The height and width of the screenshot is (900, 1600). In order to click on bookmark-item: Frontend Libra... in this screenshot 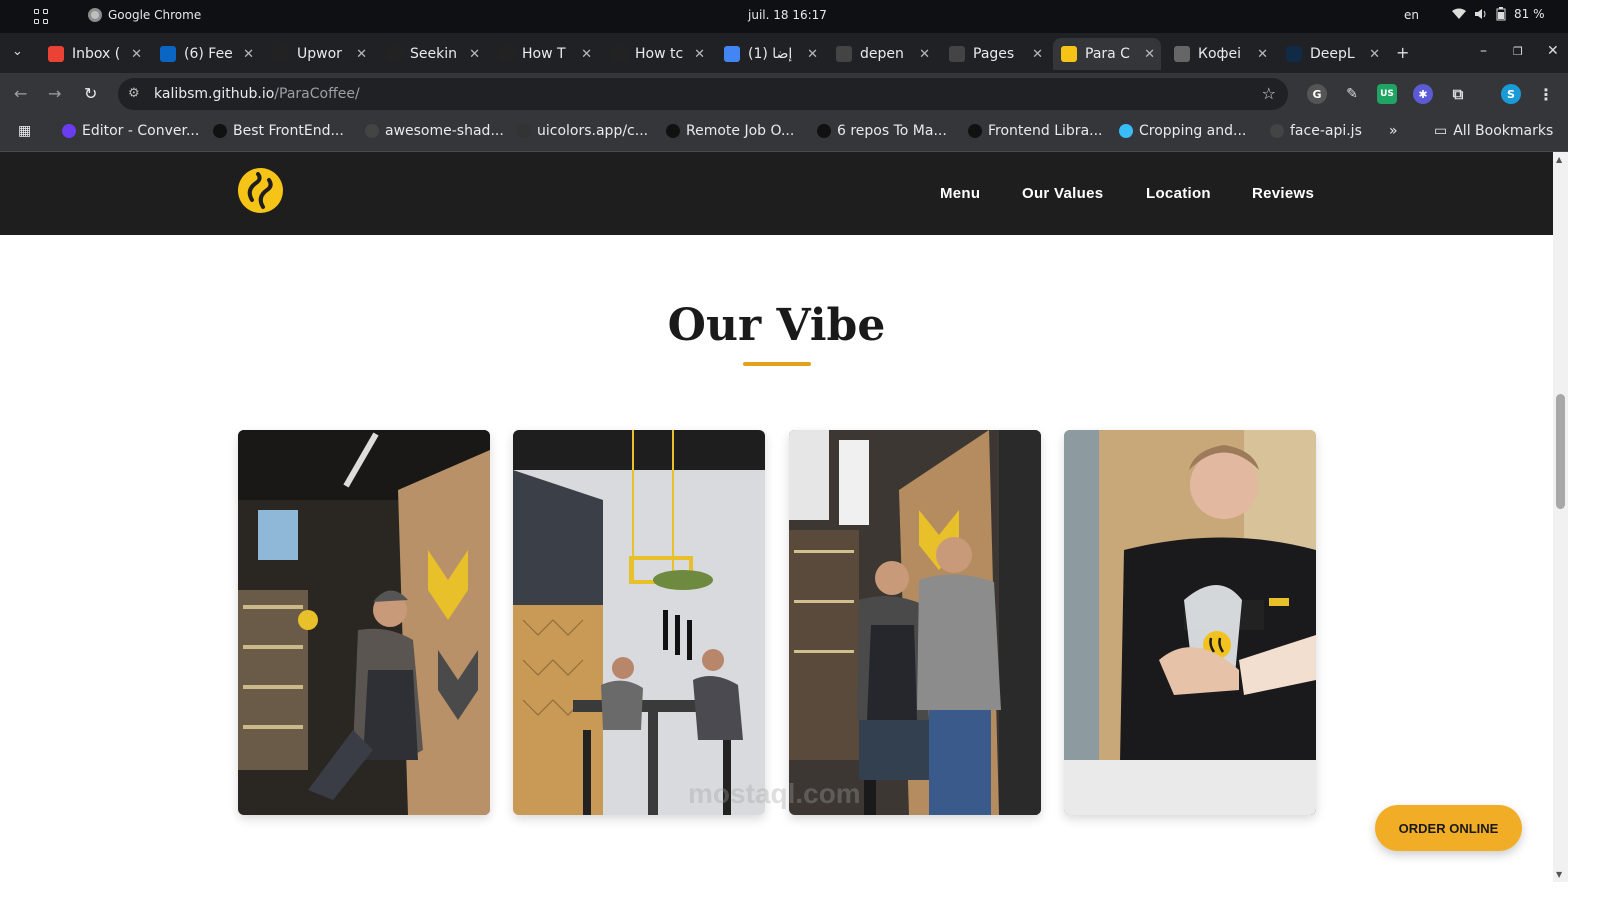, I will do `click(1035, 131)`.